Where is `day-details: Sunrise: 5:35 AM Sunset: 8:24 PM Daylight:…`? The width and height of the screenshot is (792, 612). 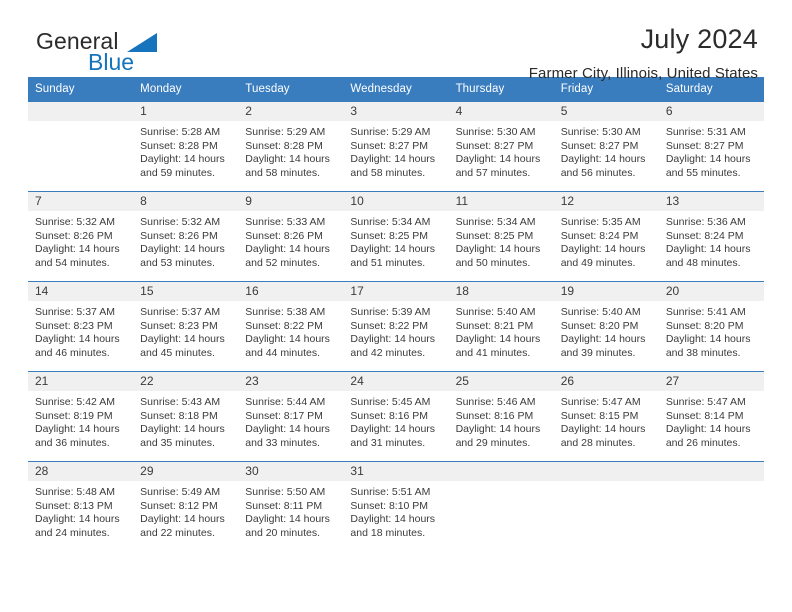
day-details: Sunrise: 5:35 AM Sunset: 8:24 PM Daylight:… is located at coordinates (606, 240).